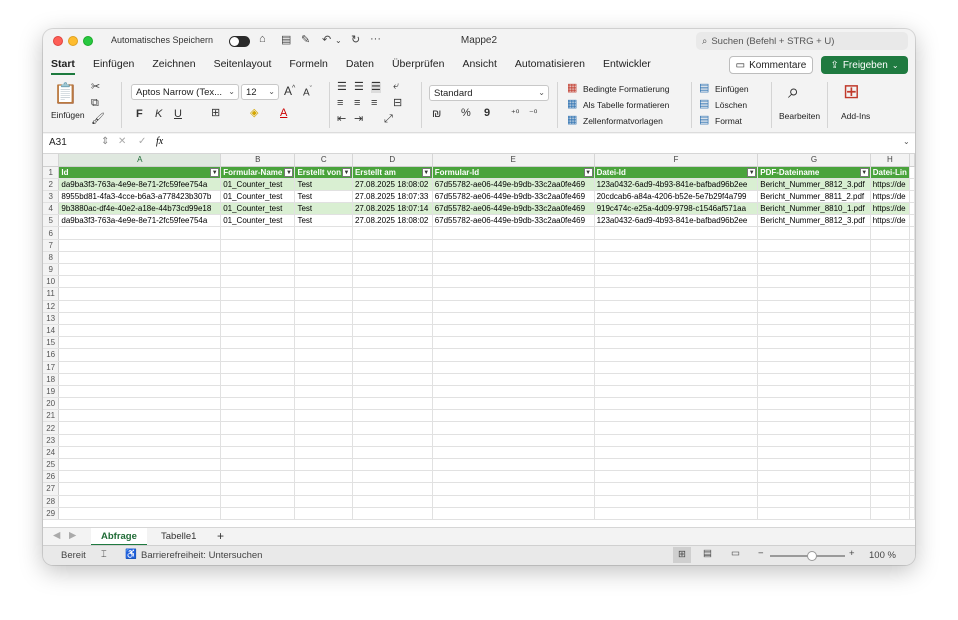 This screenshot has height=620, width=958. What do you see at coordinates (73, 41) in the screenshot?
I see `minimize-window-button` at bounding box center [73, 41].